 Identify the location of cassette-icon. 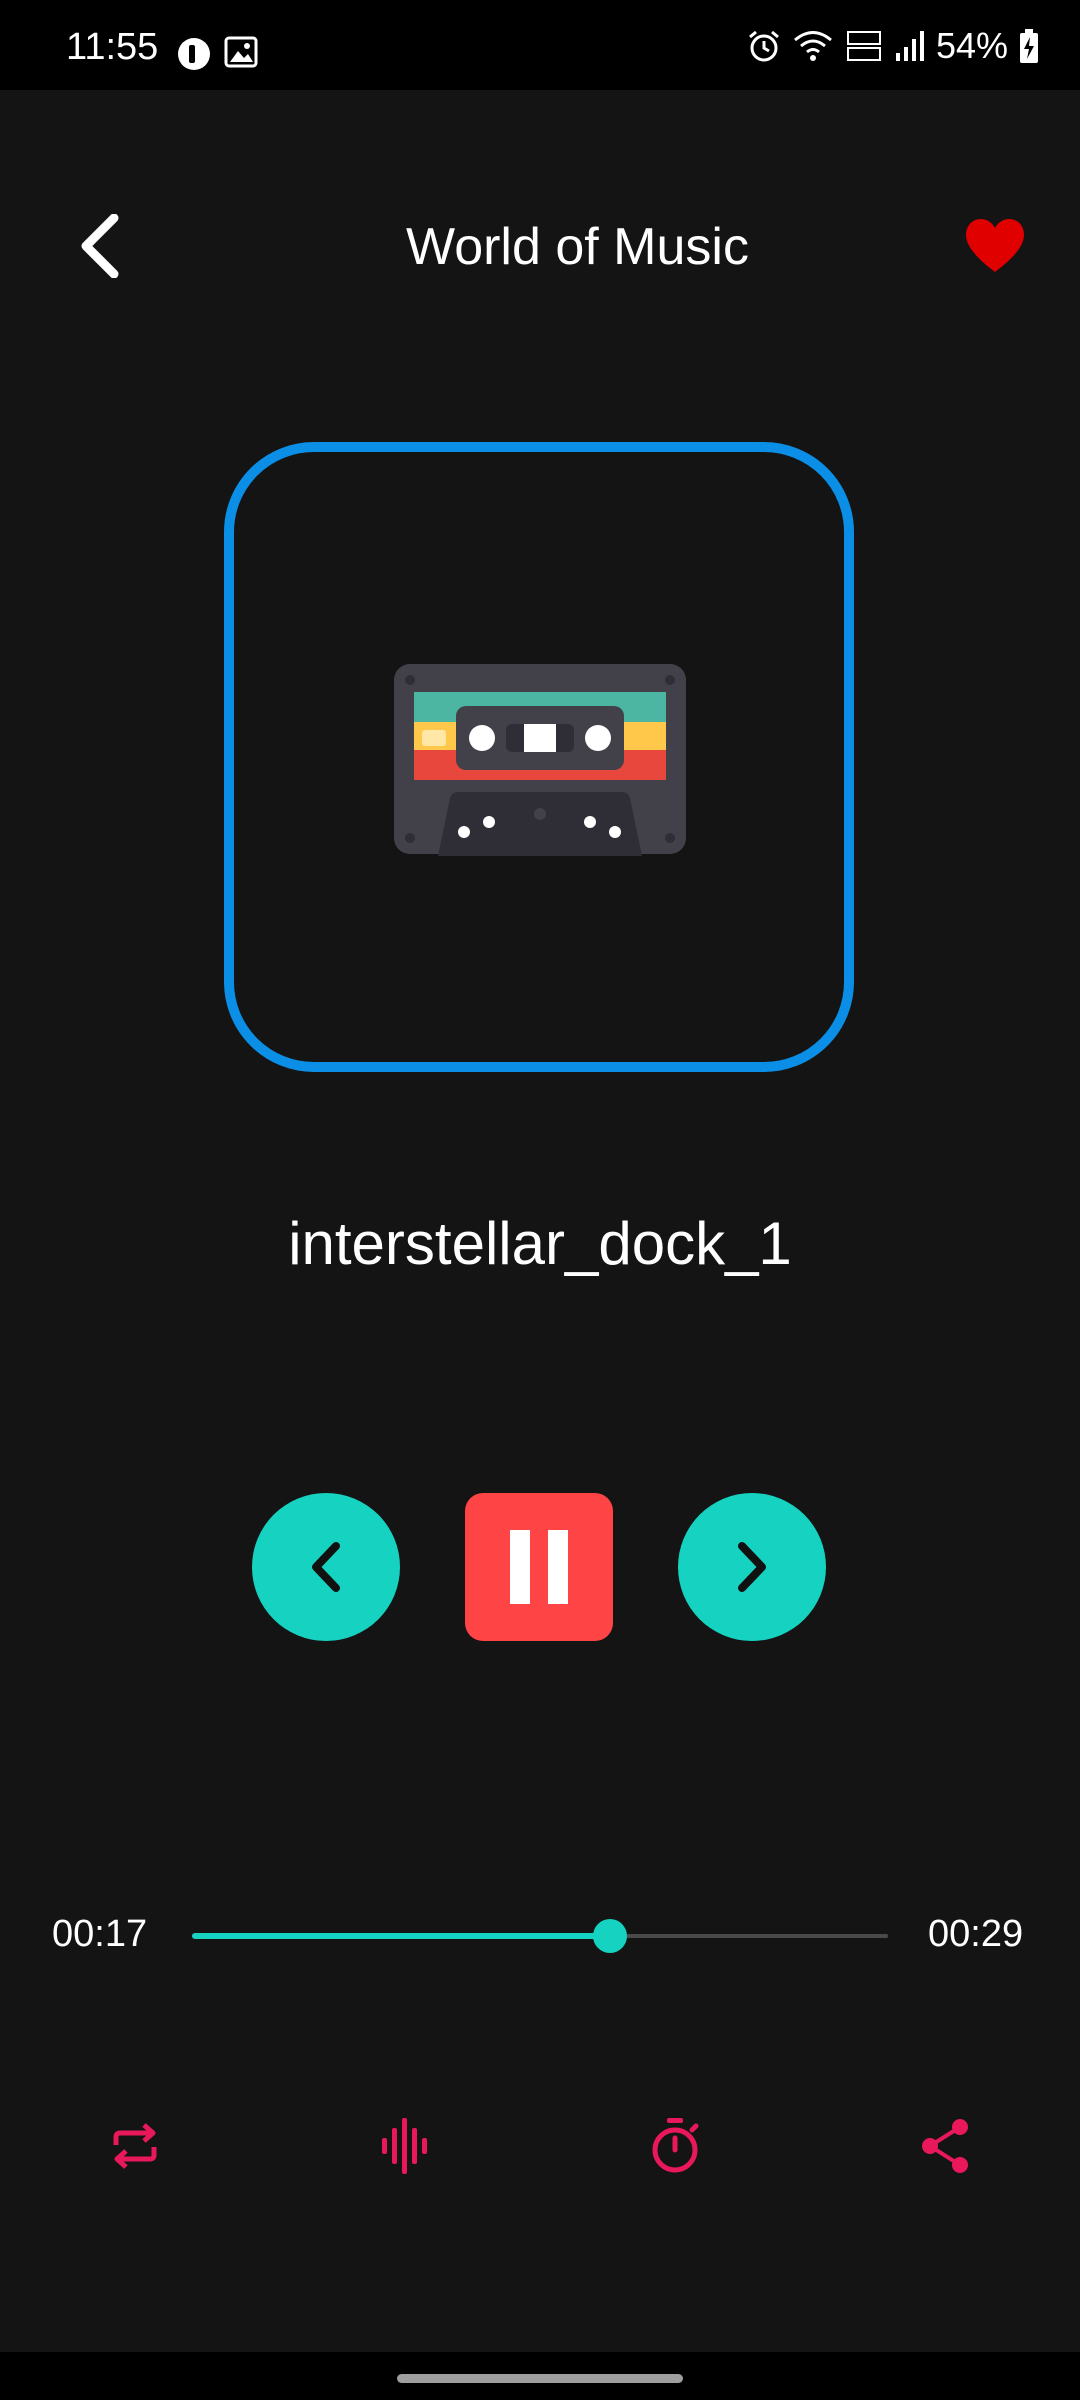
(540, 760).